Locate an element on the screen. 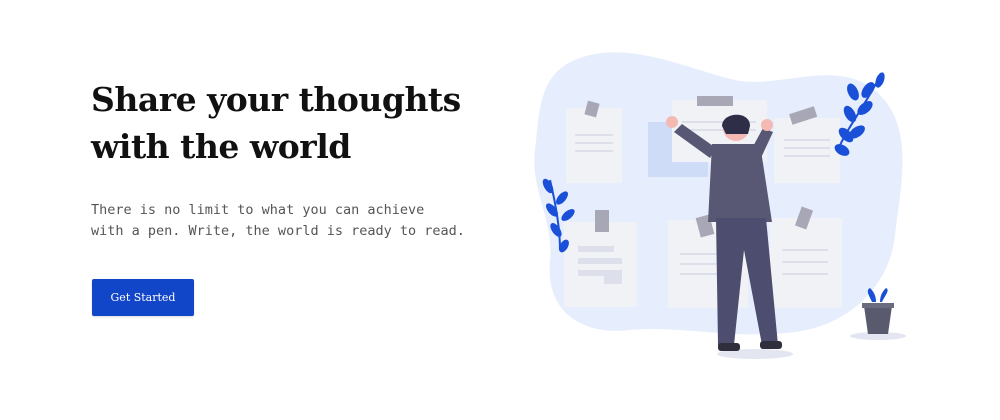 This screenshot has width=1000, height=420. hero-title-line-1: Share your thoughts is located at coordinates (276, 99).